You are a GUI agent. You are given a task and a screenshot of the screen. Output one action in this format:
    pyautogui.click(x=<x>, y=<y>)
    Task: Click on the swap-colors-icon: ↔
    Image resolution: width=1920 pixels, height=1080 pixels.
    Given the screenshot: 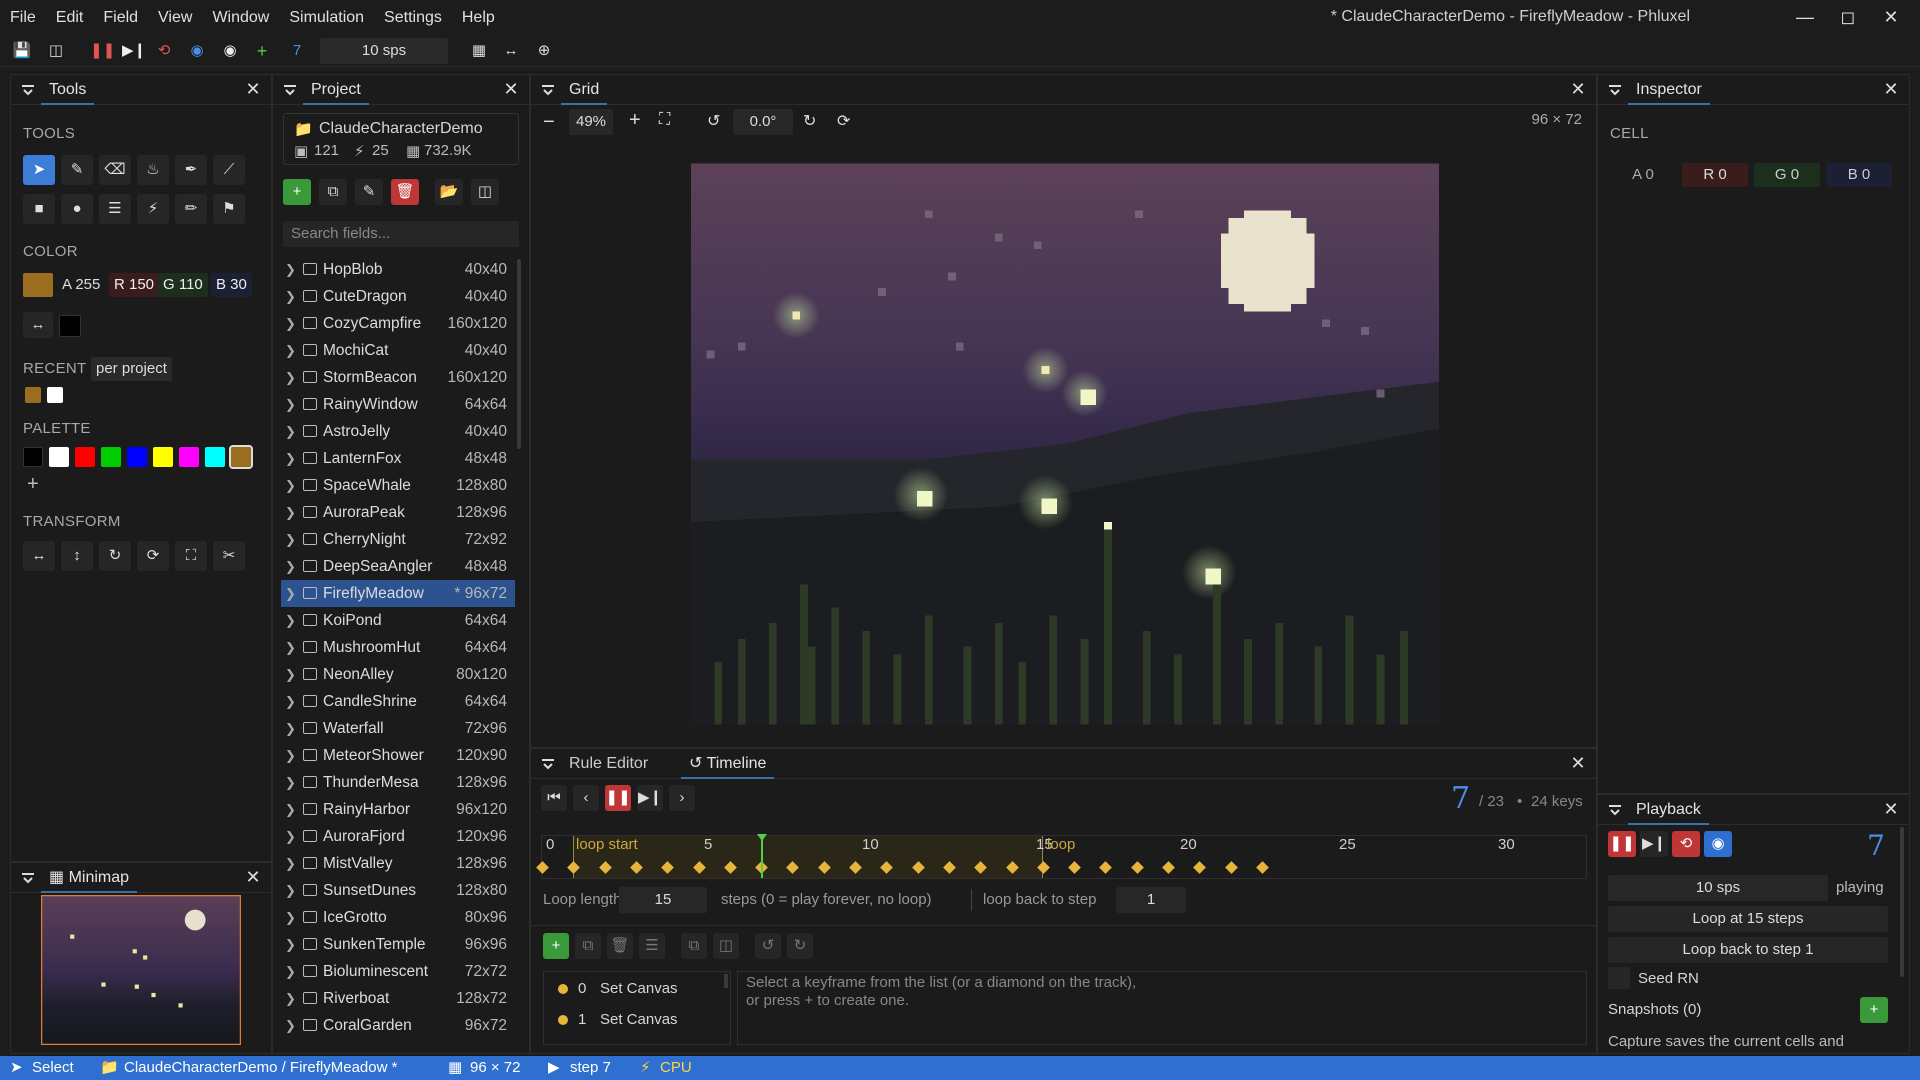 What is the action you would take?
    pyautogui.click(x=38, y=325)
    